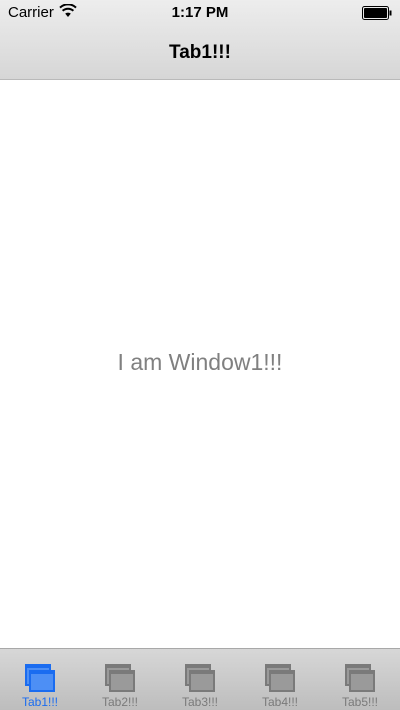  I want to click on navigation-title: Tab1!!!, so click(200, 52).